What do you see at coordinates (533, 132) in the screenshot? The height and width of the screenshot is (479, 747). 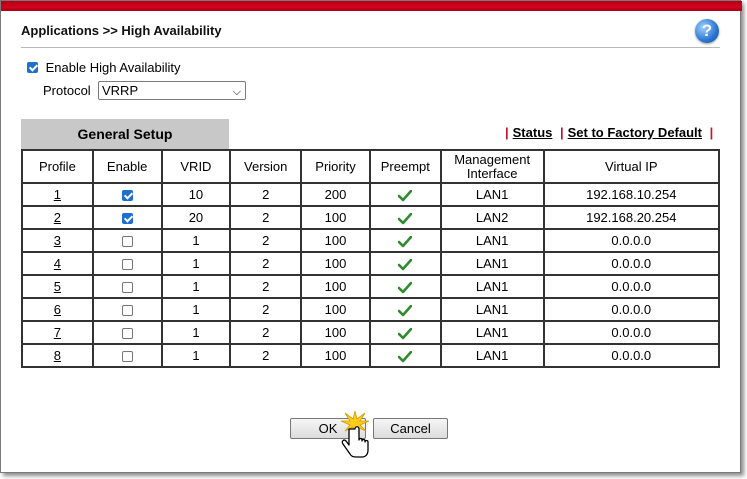 I see `status-link: Status` at bounding box center [533, 132].